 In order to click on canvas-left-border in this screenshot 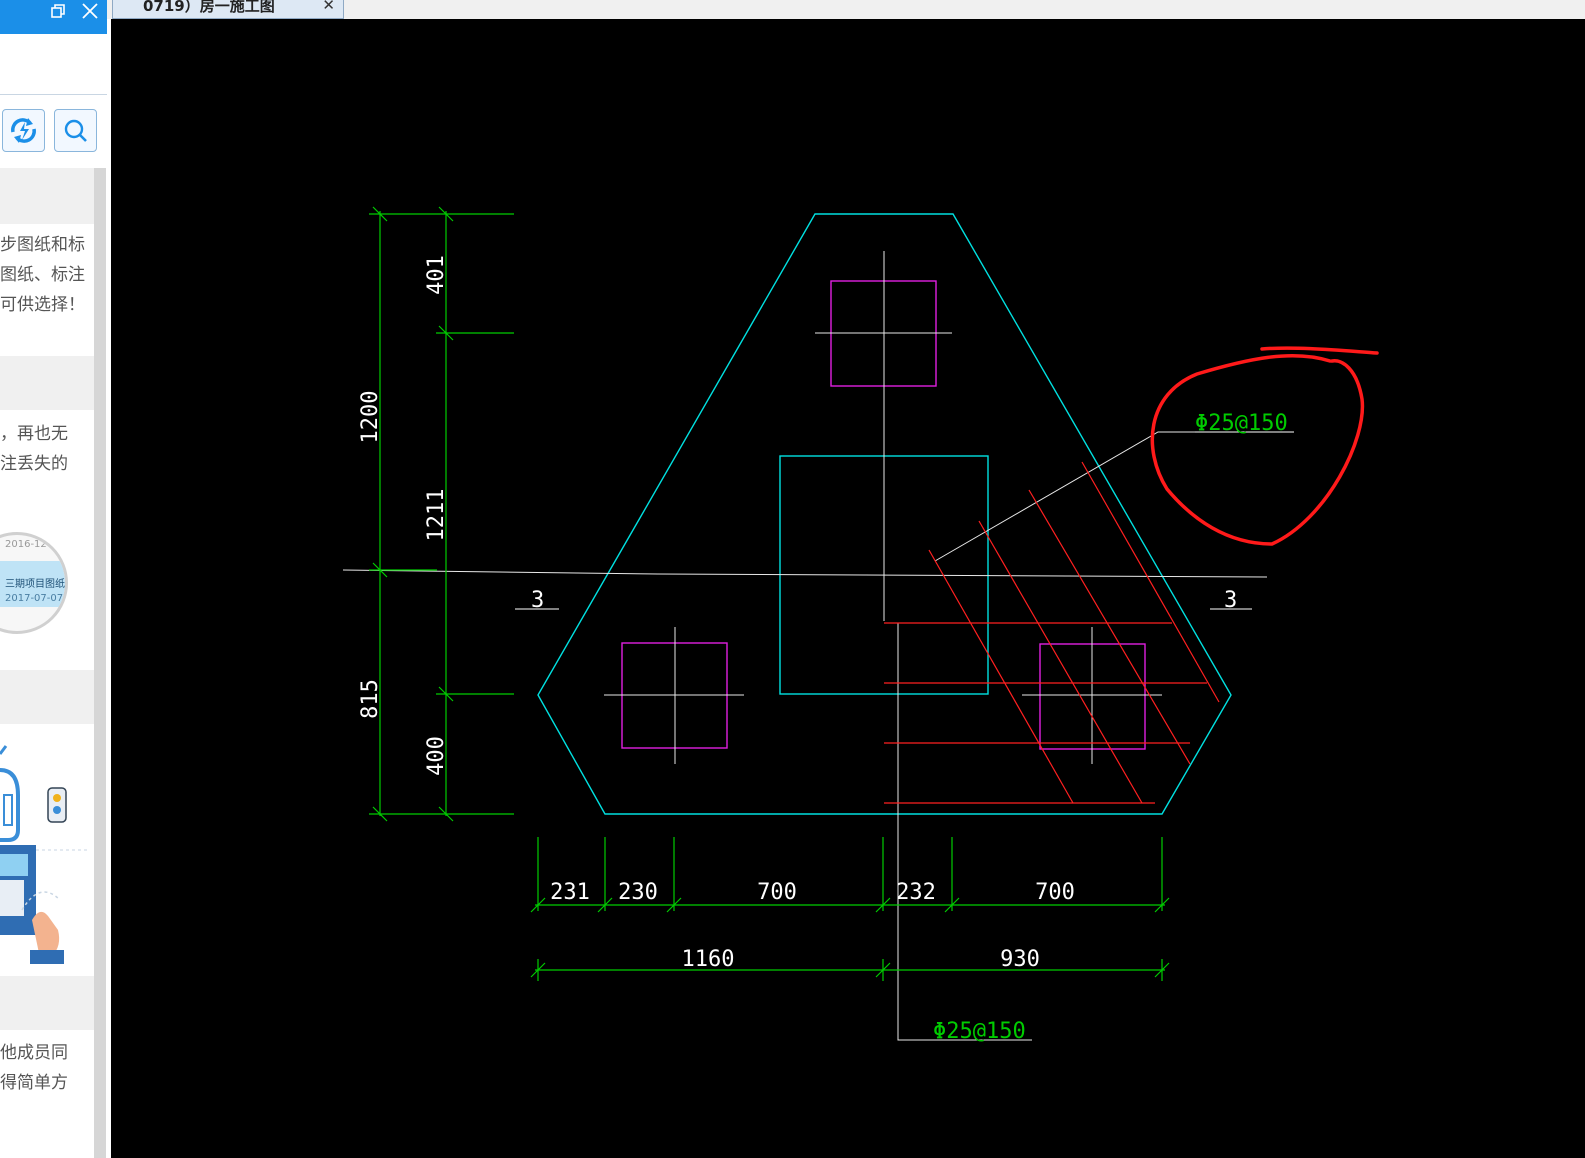, I will do `click(109, 588)`.